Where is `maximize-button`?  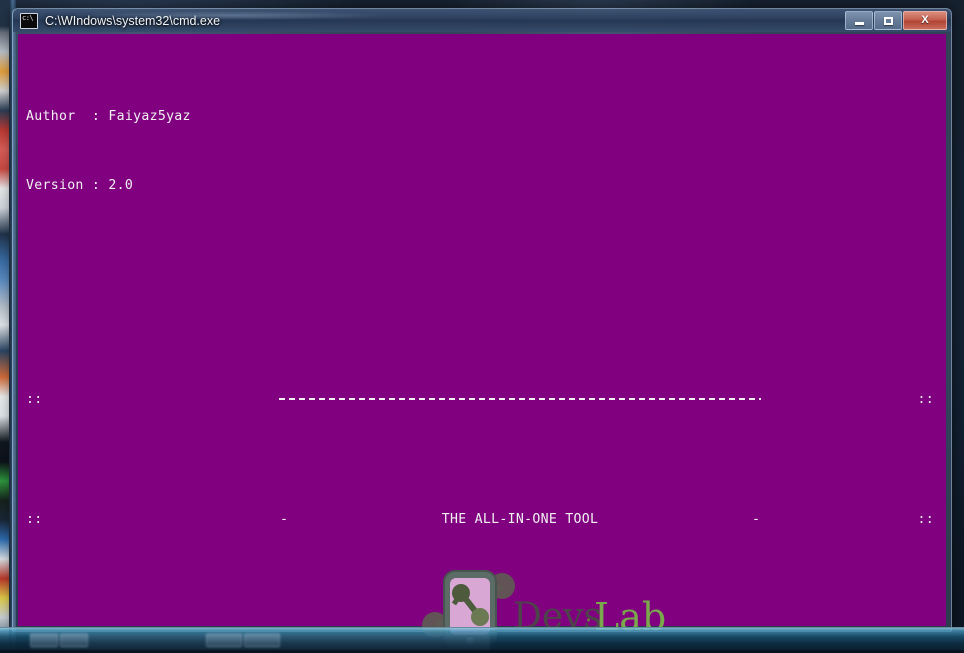 maximize-button is located at coordinates (888, 20).